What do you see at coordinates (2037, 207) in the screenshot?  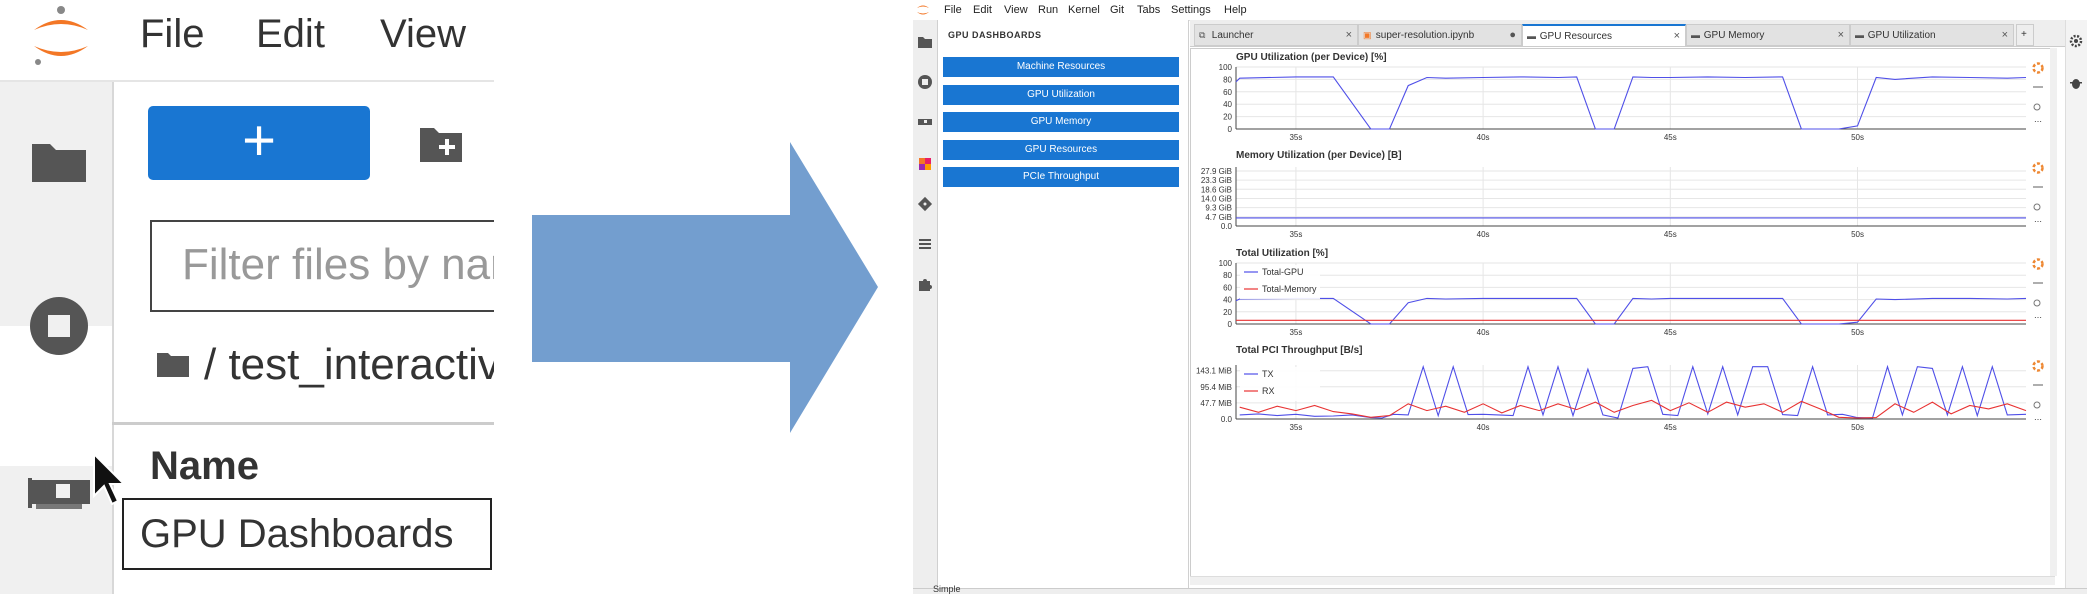 I see `zoom-tool-icon` at bounding box center [2037, 207].